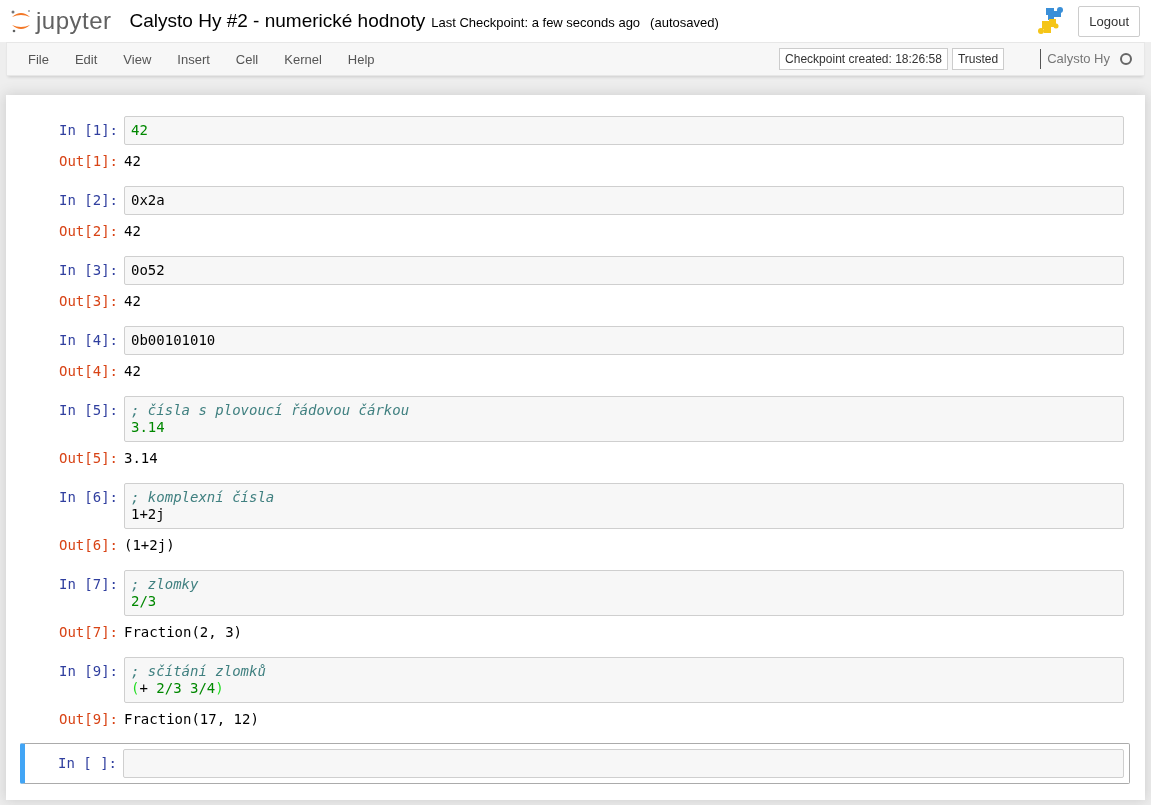 Image resolution: width=1151 pixels, height=805 pixels. What do you see at coordinates (684, 22) in the screenshot?
I see `autosave-status: (autosaved)` at bounding box center [684, 22].